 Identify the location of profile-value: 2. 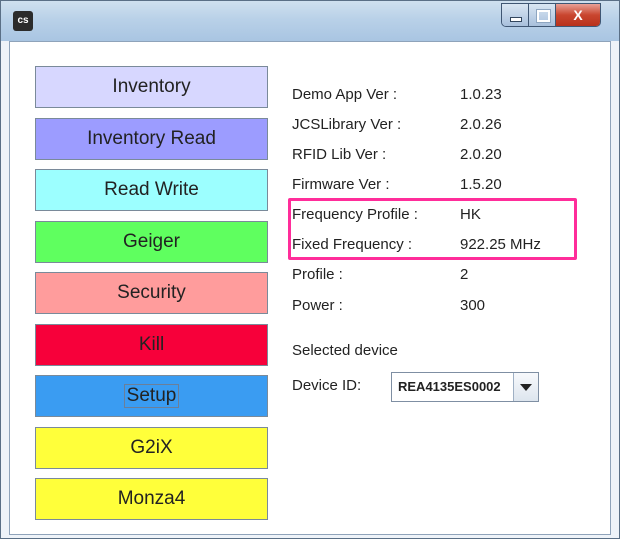
(464, 274).